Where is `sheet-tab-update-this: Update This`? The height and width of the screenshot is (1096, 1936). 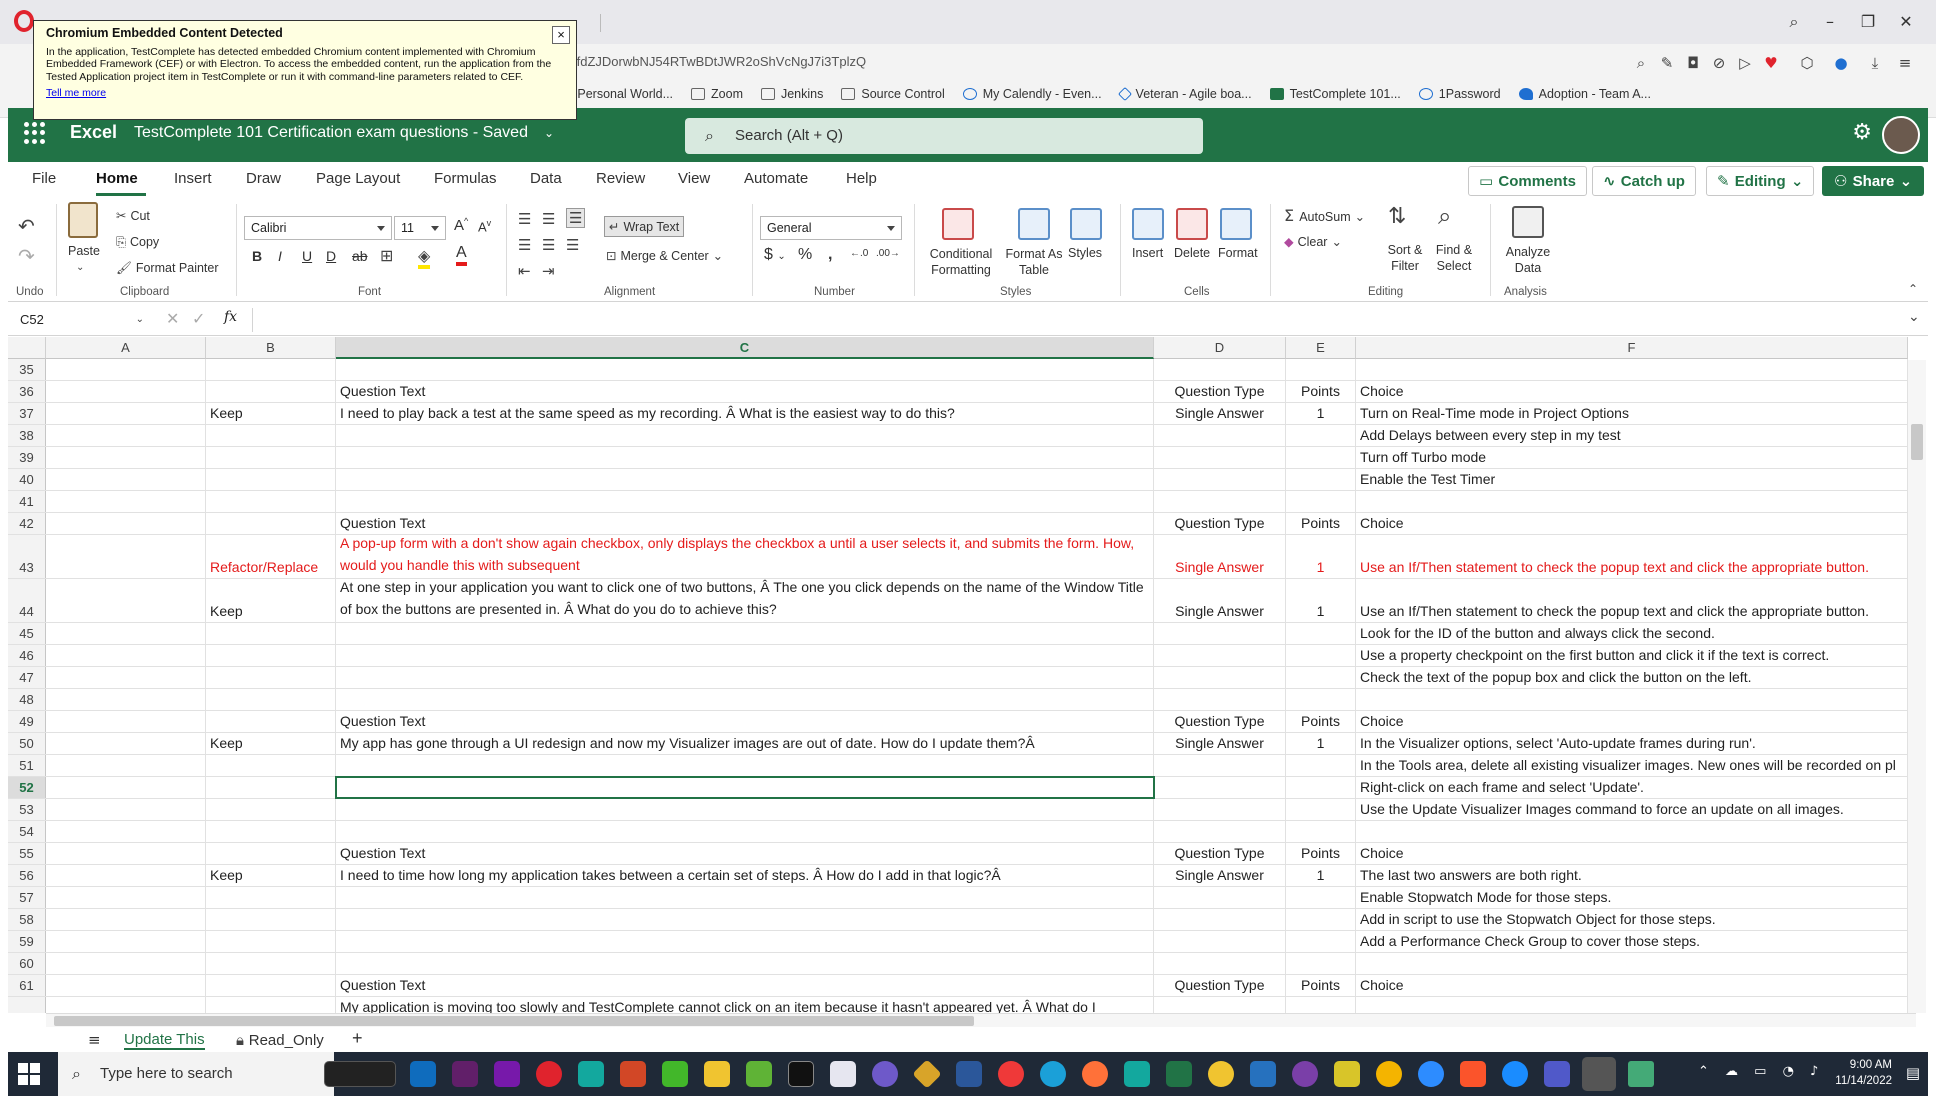
sheet-tab-update-this: Update This is located at coordinates (164, 1040).